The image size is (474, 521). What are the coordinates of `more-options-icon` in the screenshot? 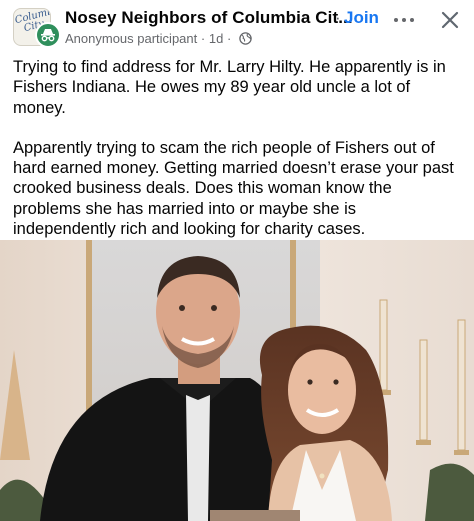 It's located at (404, 20).